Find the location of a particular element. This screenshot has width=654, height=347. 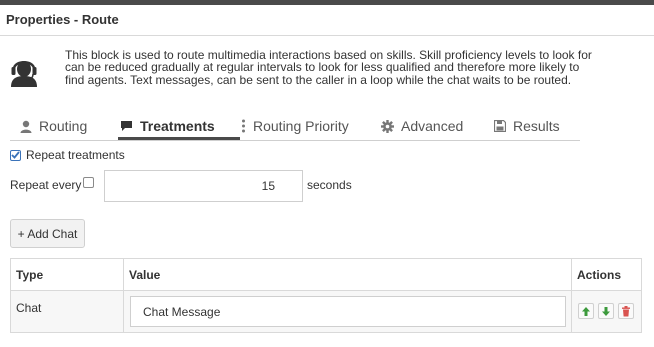

tab-routing-priority: Routing Priority is located at coordinates (295, 126).